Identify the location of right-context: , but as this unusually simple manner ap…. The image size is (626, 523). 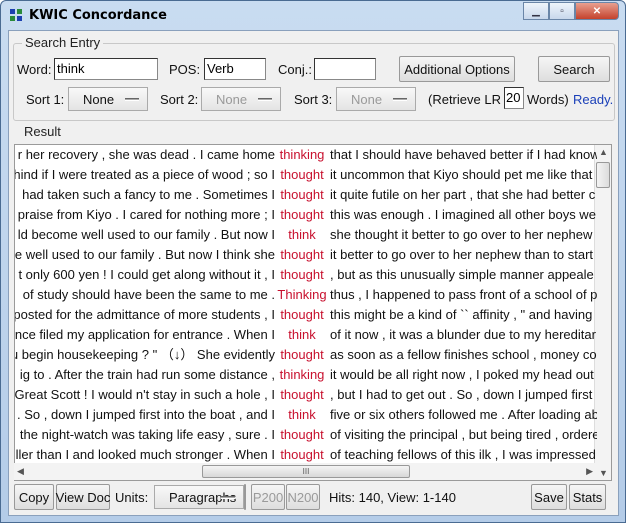
(462, 274).